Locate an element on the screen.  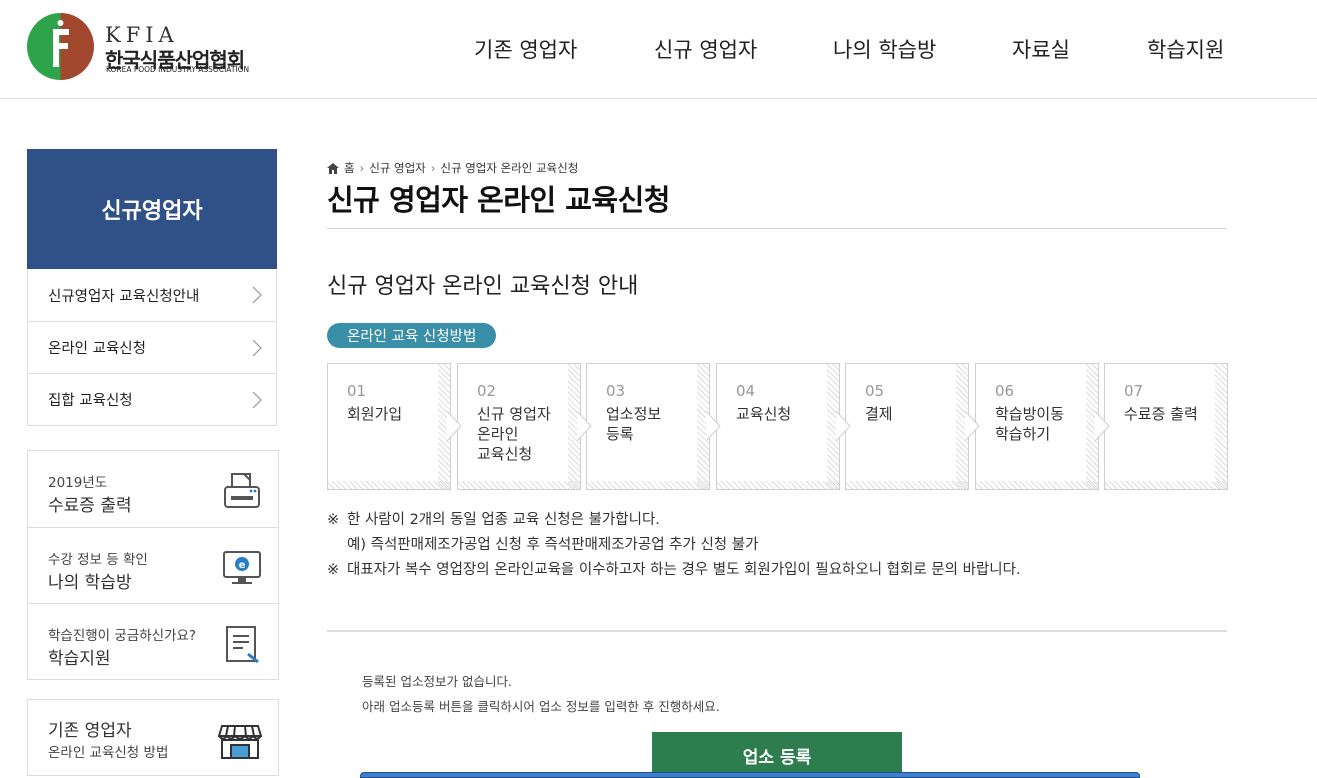
breadcrumb: 홈 › 신규 영업자 › 신규 영업자 온라인 교육신청 is located at coordinates (452, 168).